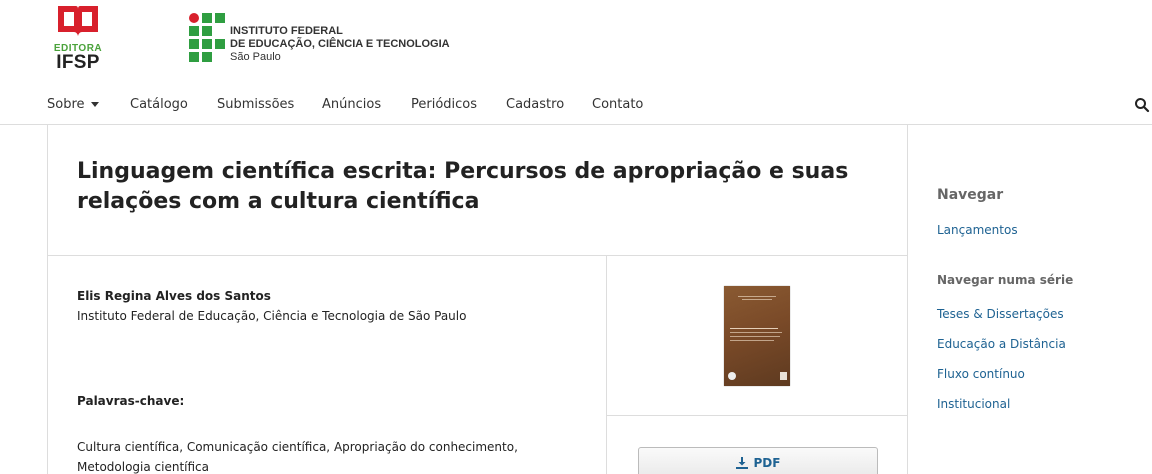 Image resolution: width=1152 pixels, height=474 pixels. I want to click on caret-down-icon, so click(94, 104).